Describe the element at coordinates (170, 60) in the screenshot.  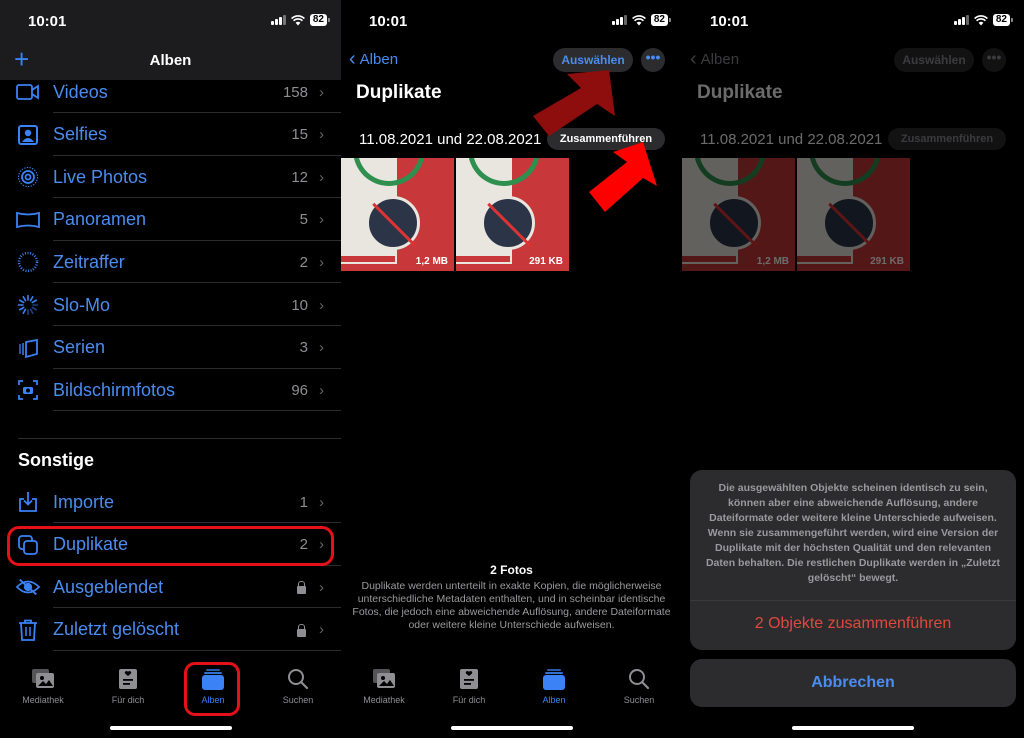
I see `page-title: Alben` at that location.